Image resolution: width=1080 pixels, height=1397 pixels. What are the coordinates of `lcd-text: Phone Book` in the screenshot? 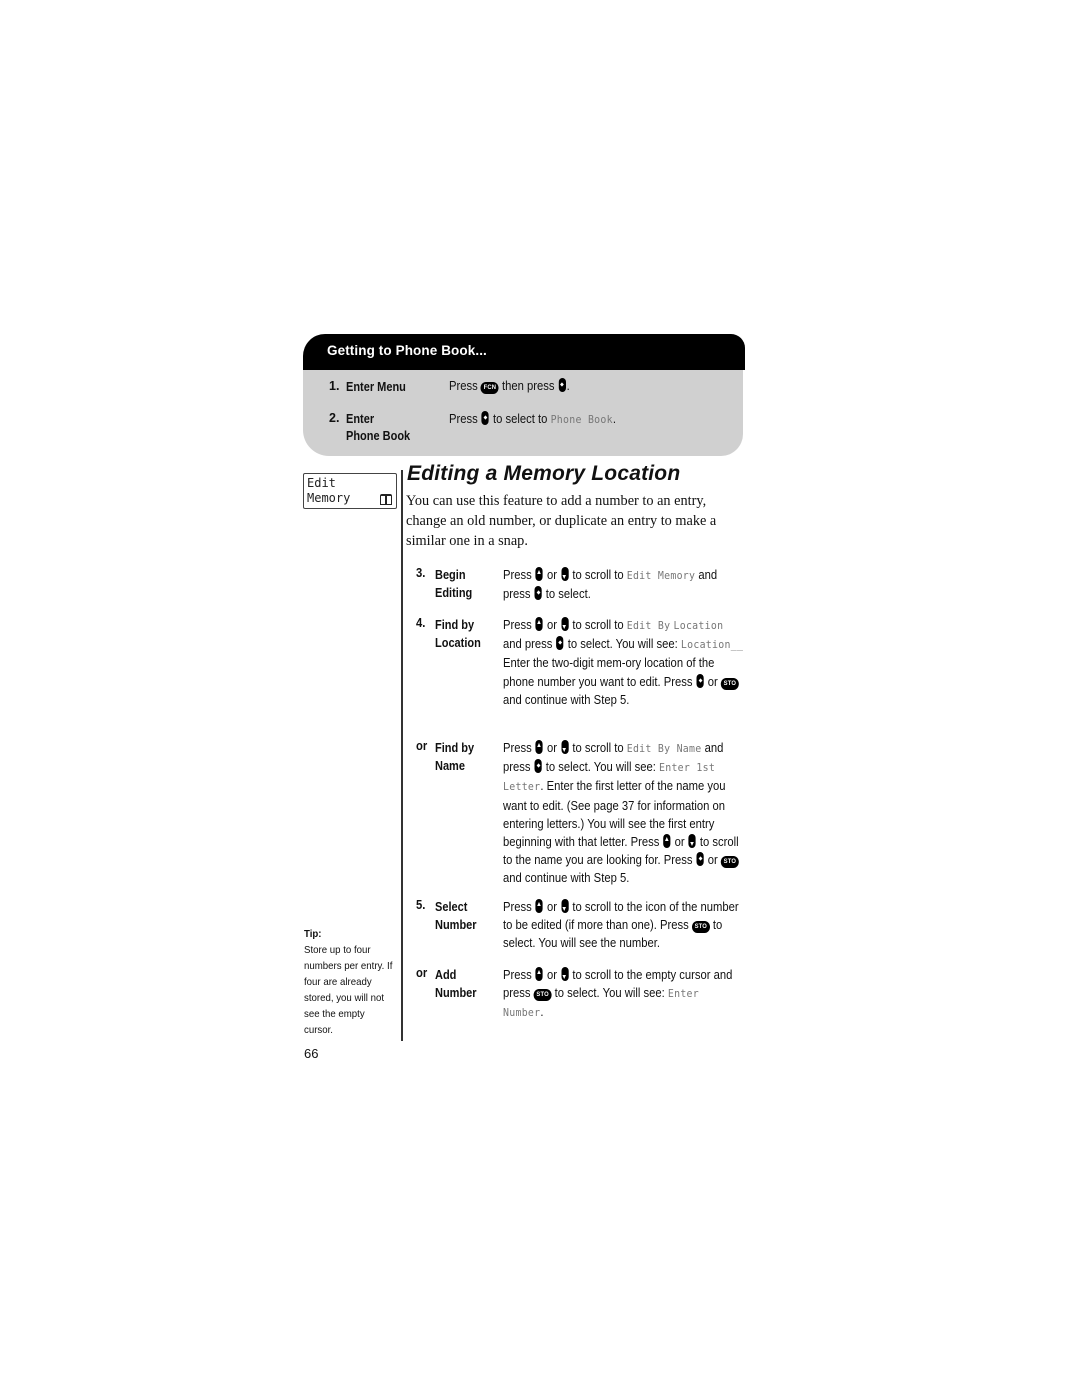 It's located at (581, 419).